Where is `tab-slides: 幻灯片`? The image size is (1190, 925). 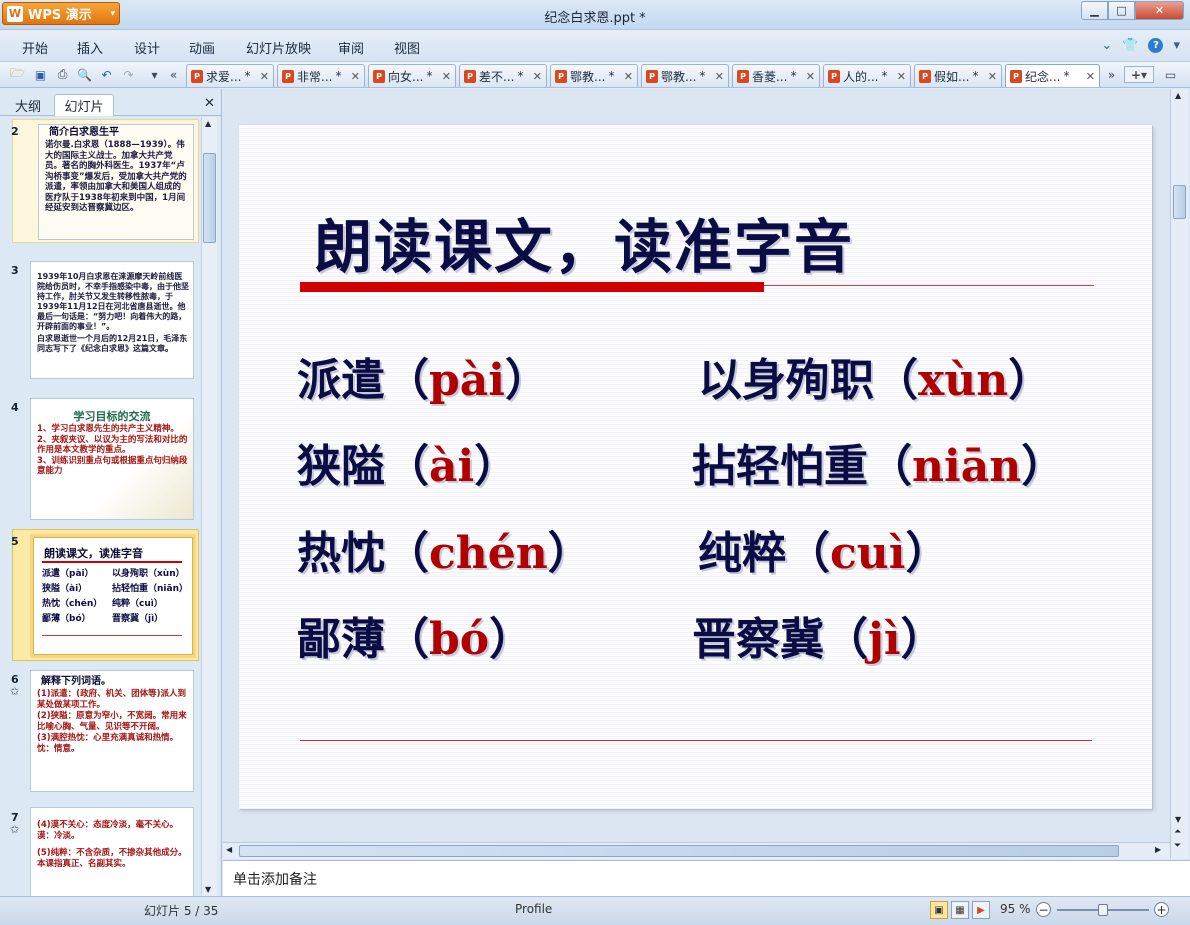
tab-slides: 幻灯片 is located at coordinates (84, 105).